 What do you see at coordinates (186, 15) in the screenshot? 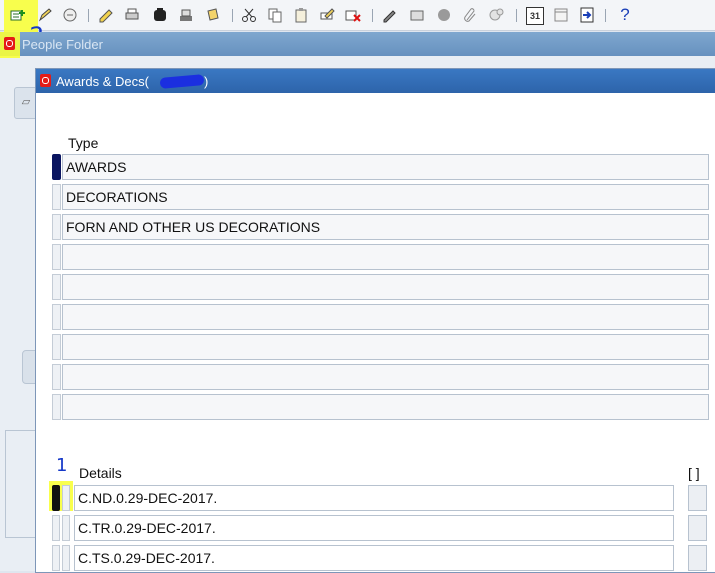
I see `zoom-icon` at bounding box center [186, 15].